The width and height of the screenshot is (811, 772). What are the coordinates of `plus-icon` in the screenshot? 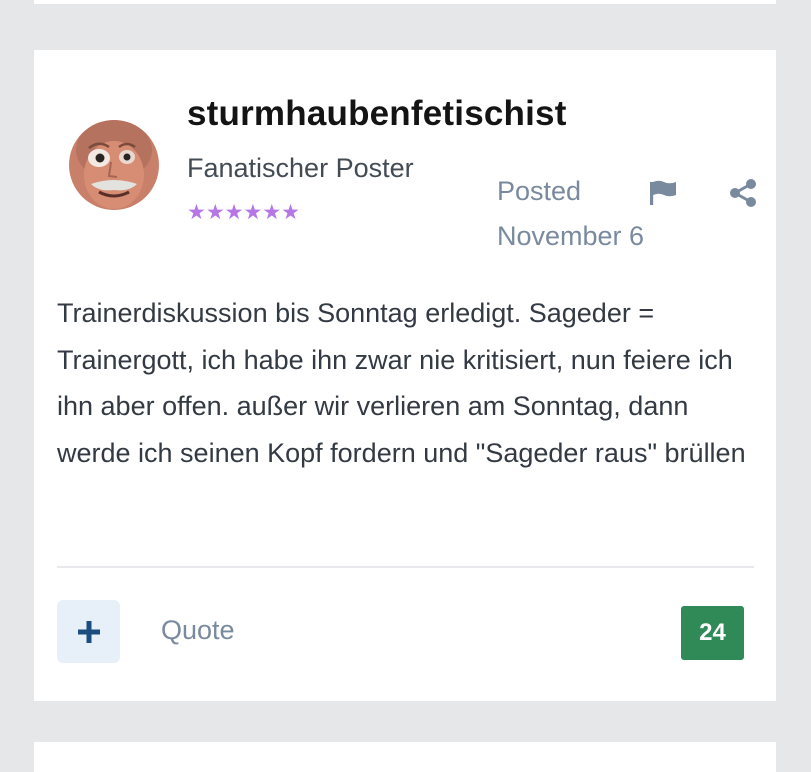 It's located at (88, 631).